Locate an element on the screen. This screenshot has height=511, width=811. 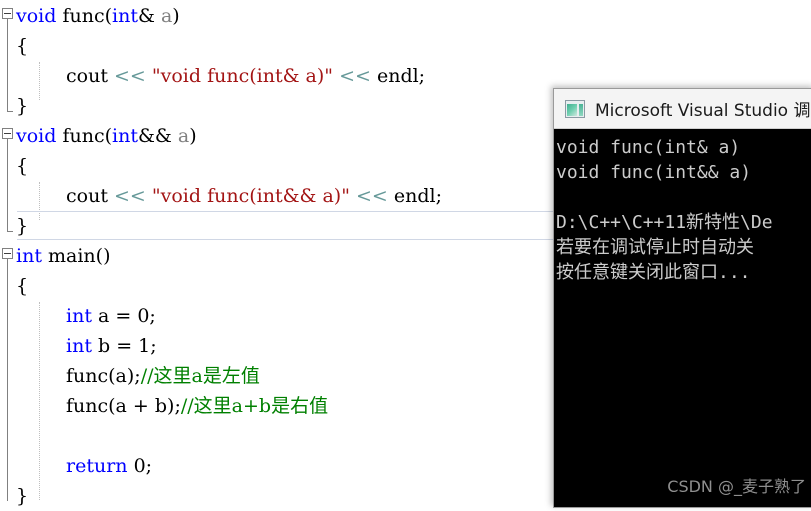
code-line: { is located at coordinates (405, 46).